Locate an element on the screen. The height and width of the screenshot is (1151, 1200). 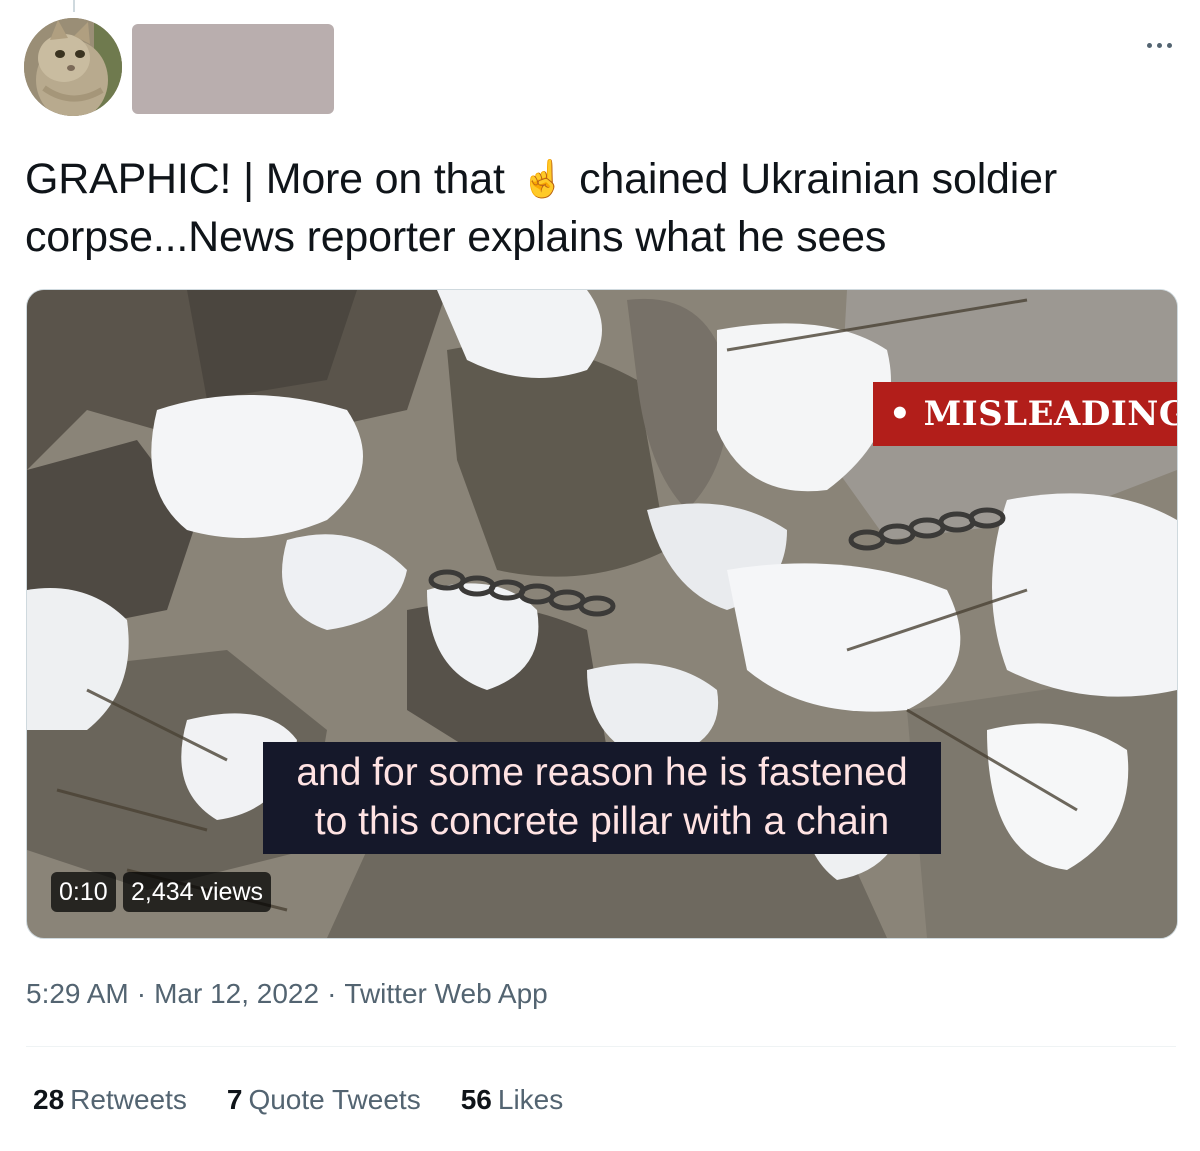
quote-tweets-label: Quote Tweets is located at coordinates (334, 1099).